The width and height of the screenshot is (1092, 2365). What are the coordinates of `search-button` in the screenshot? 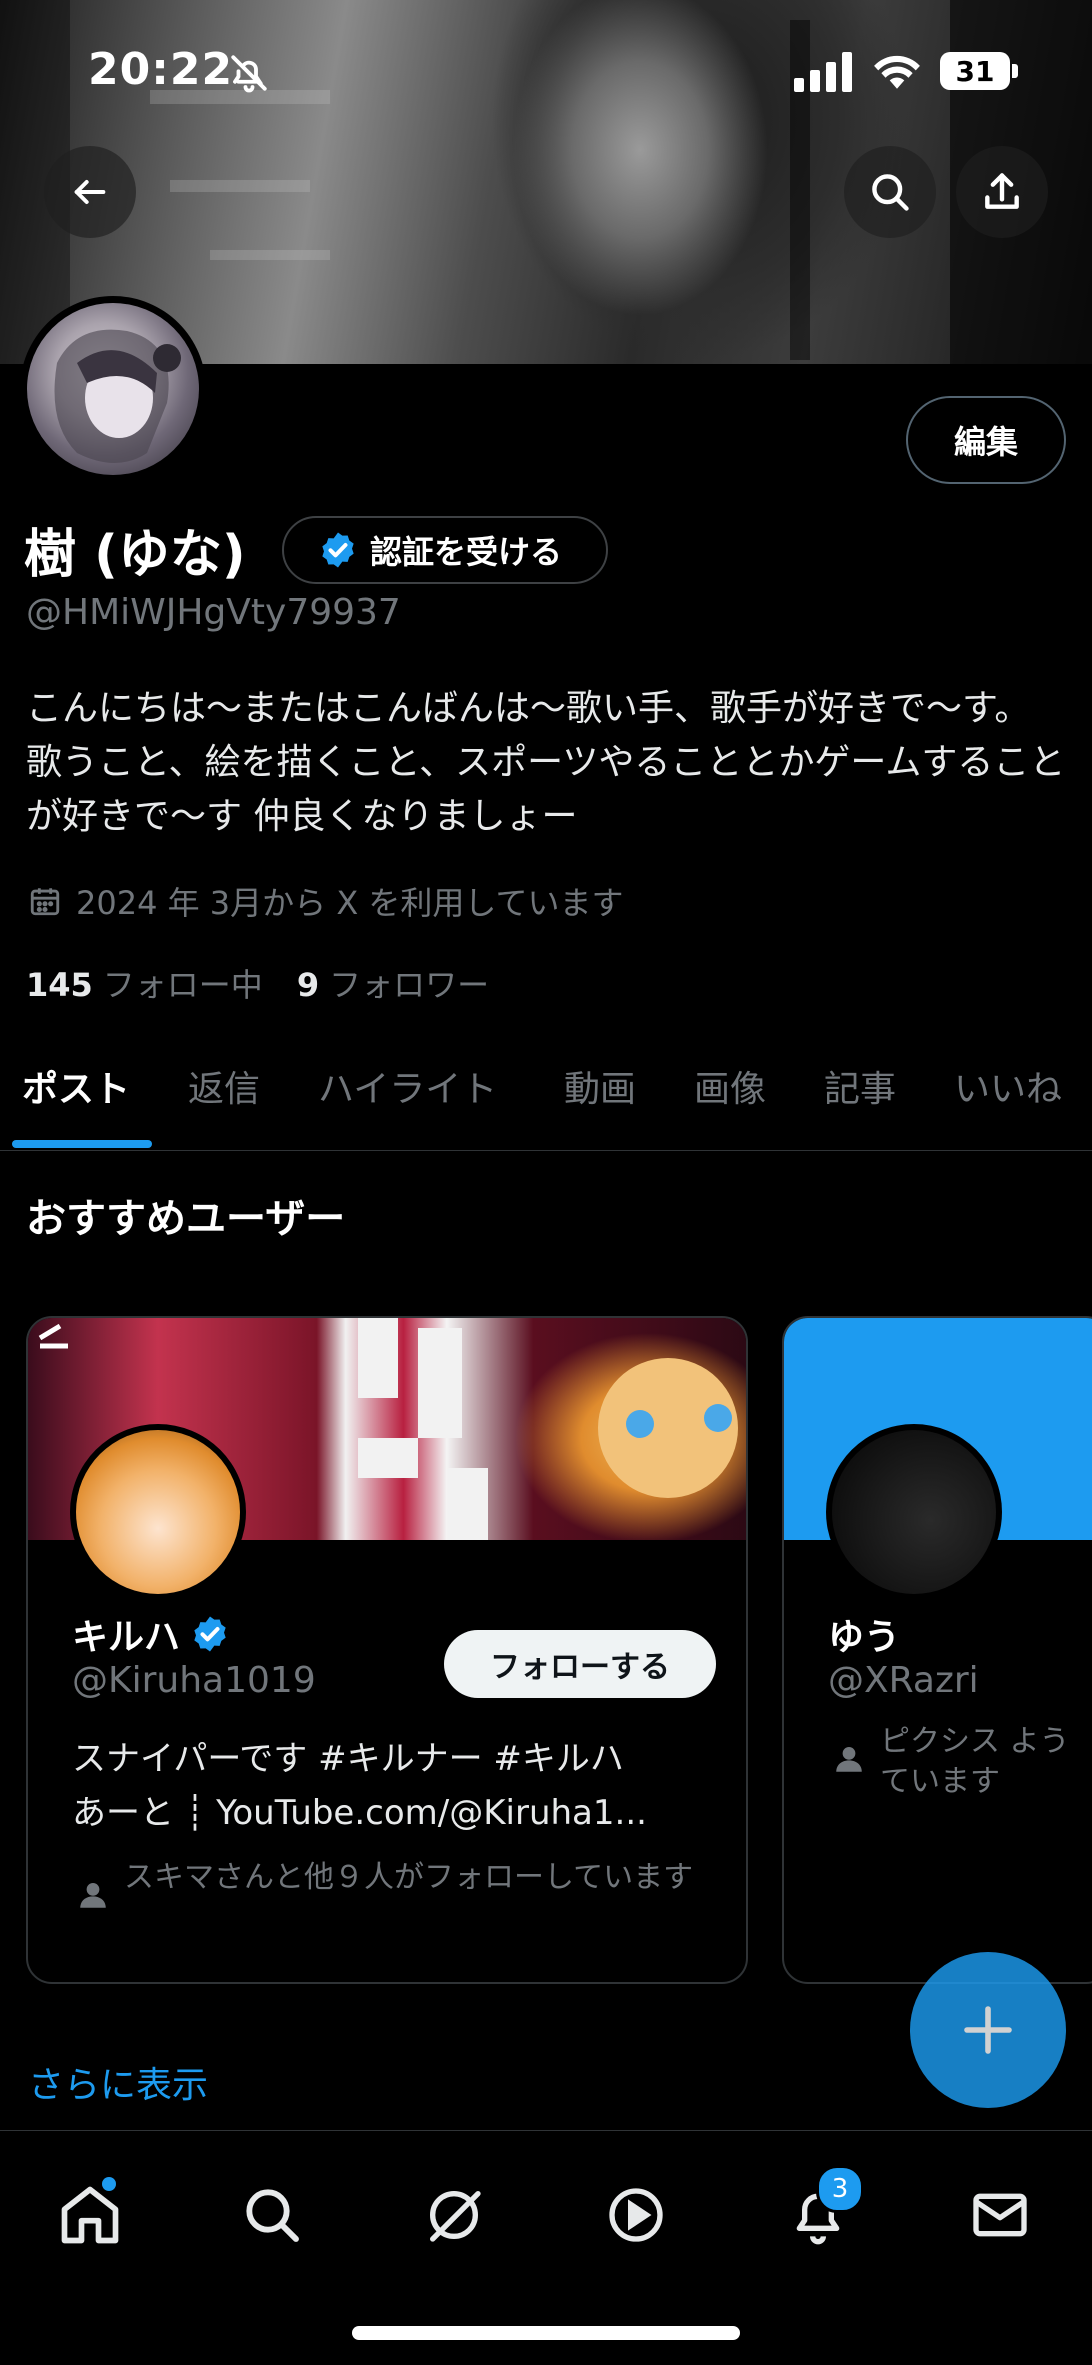 It's located at (890, 192).